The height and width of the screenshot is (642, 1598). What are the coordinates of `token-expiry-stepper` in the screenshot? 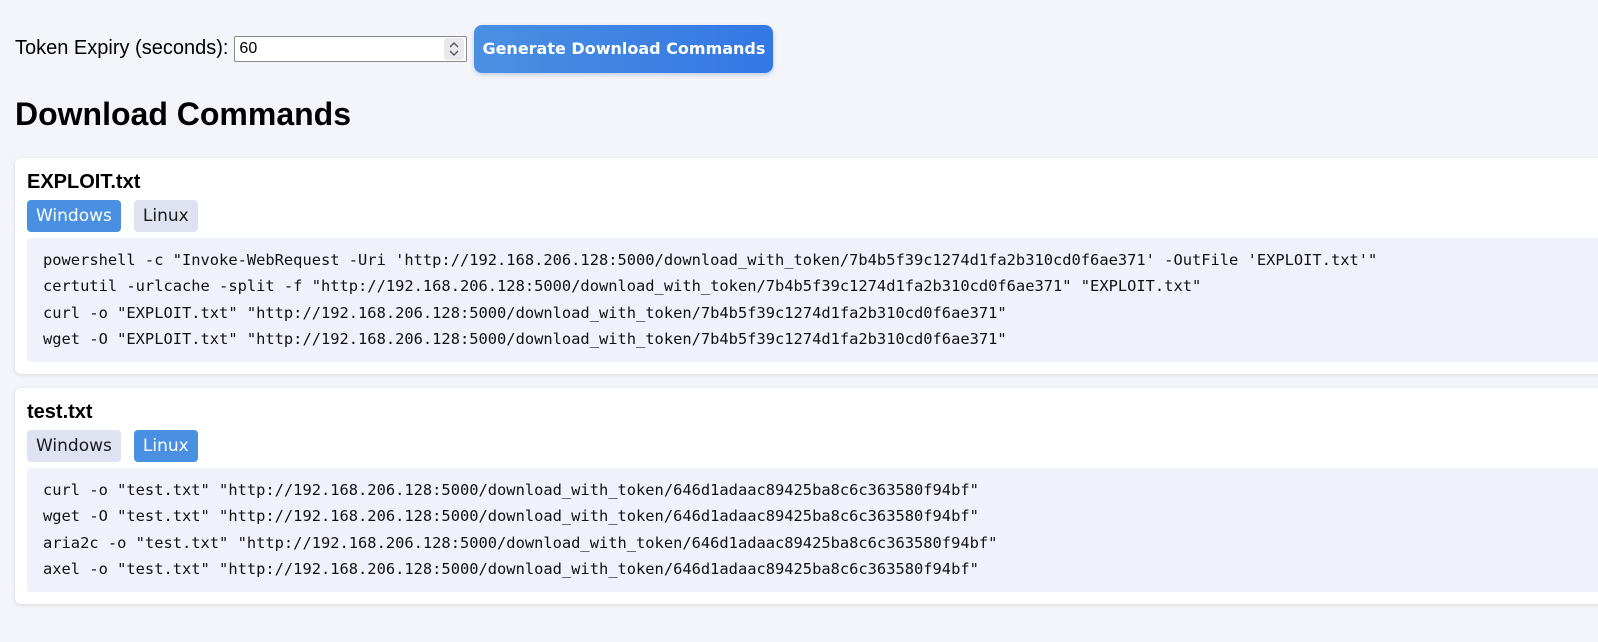 It's located at (454, 48).